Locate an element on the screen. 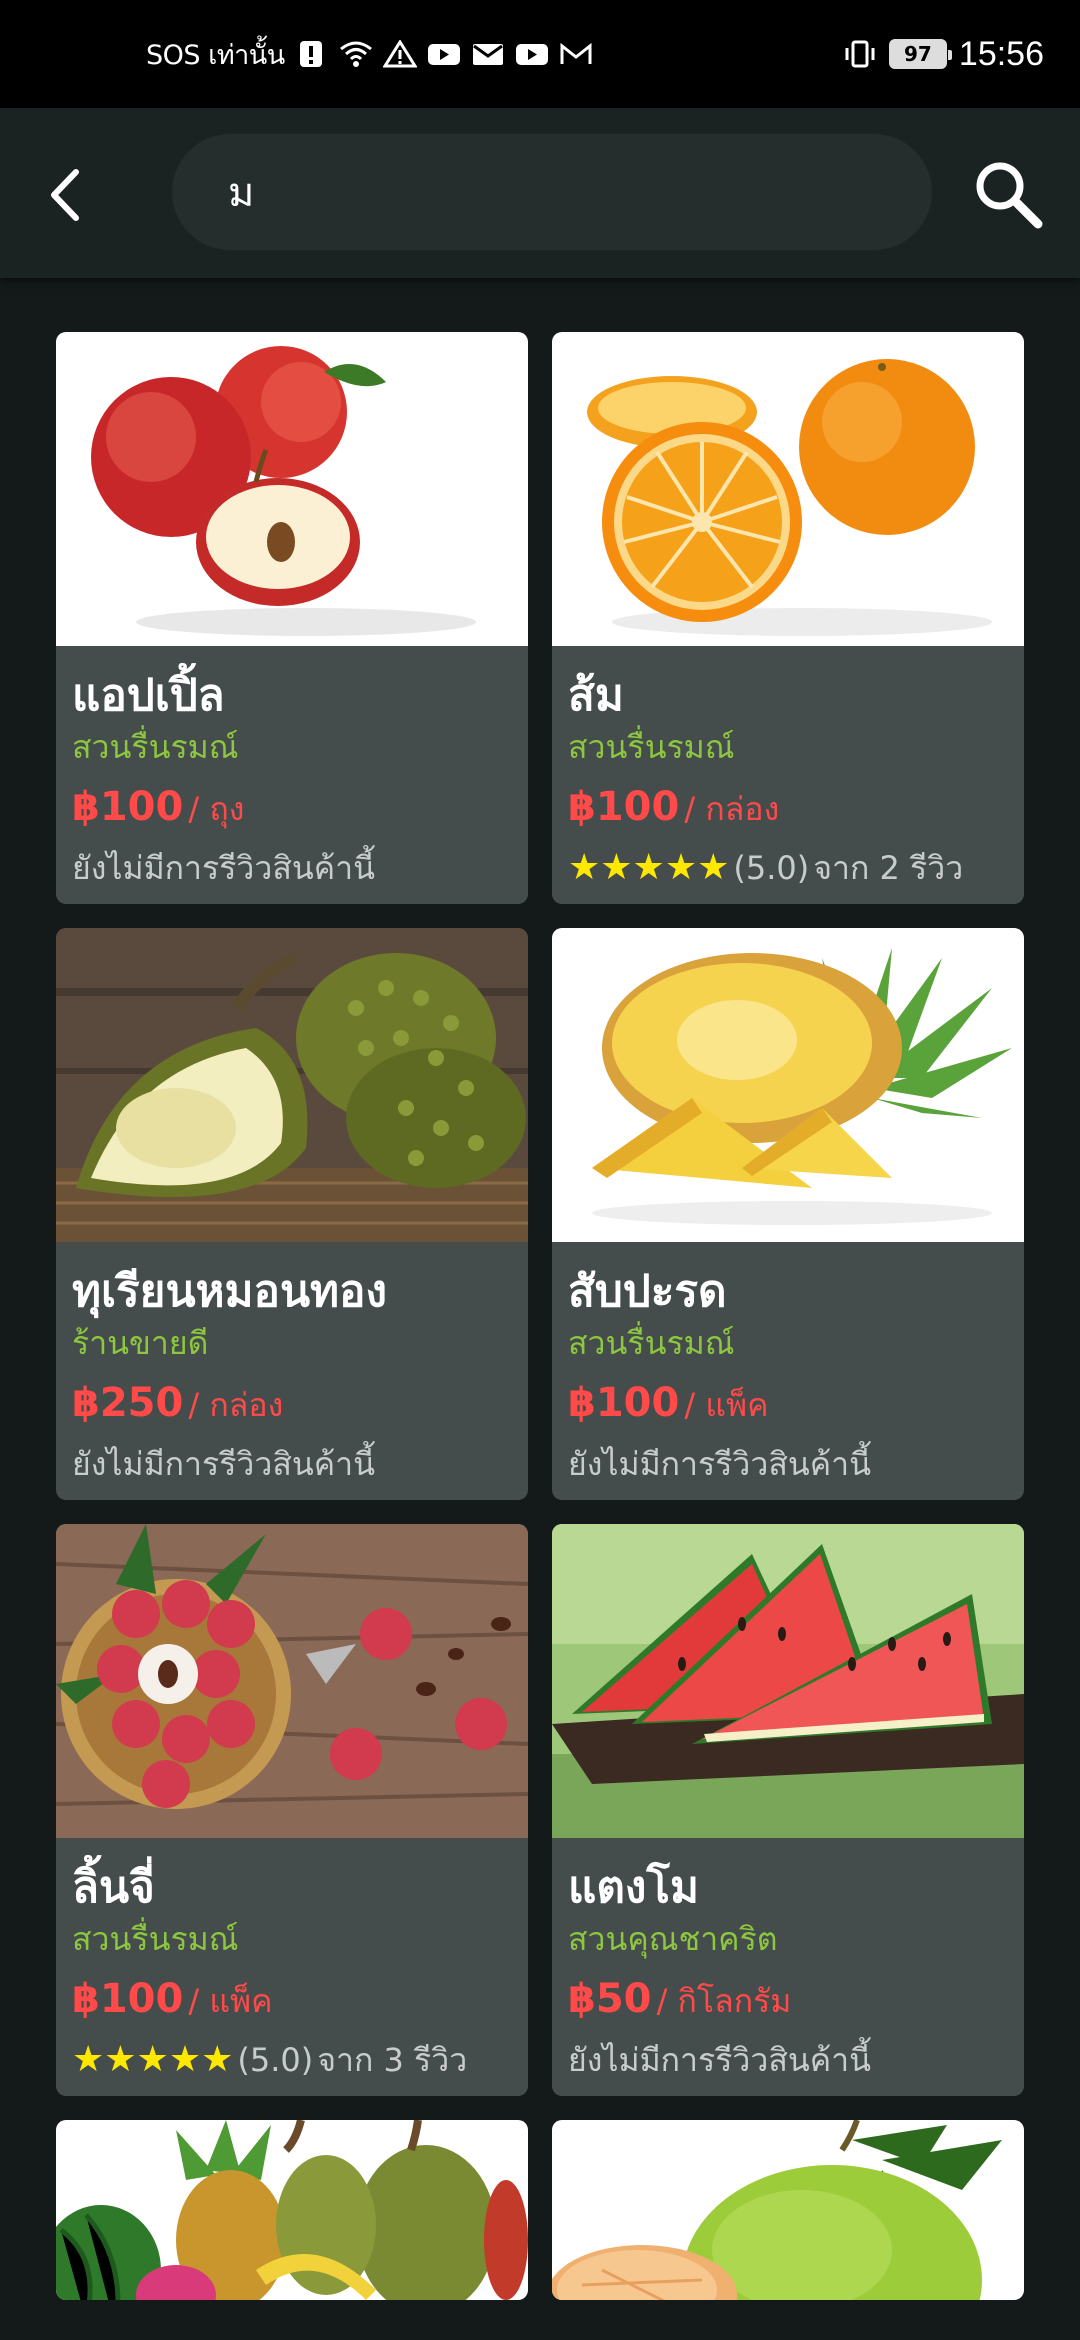 This screenshot has height=2340, width=1080. product-image-pomelo is located at coordinates (788, 2210).